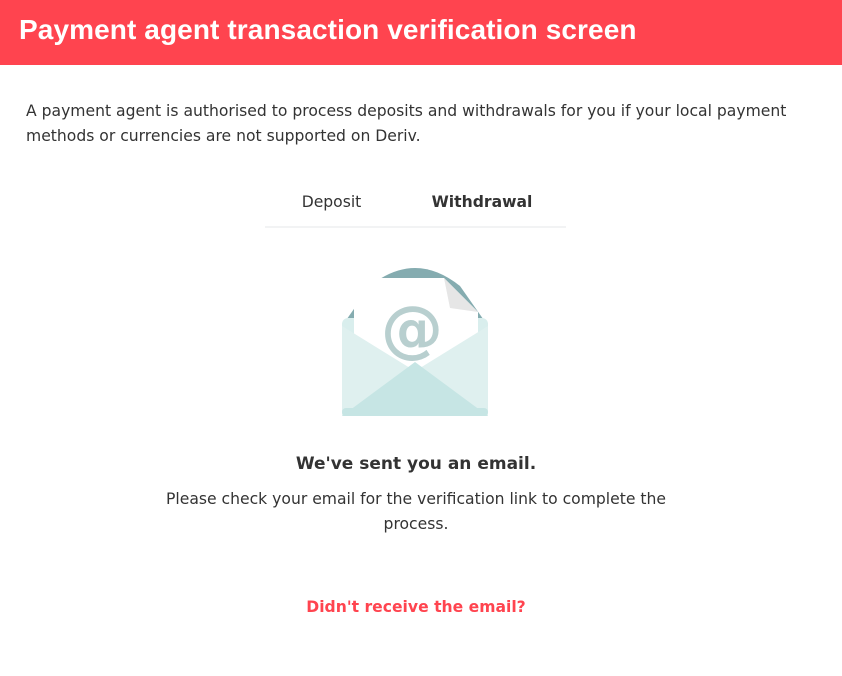  What do you see at coordinates (331, 206) in the screenshot?
I see `tab-deposit: Deposit` at bounding box center [331, 206].